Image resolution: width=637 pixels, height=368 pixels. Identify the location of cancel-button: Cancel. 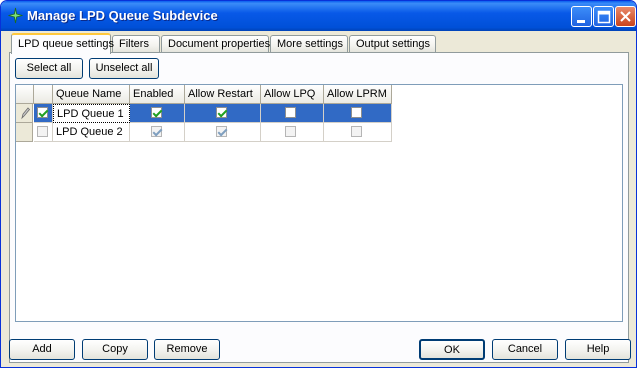
(525, 349).